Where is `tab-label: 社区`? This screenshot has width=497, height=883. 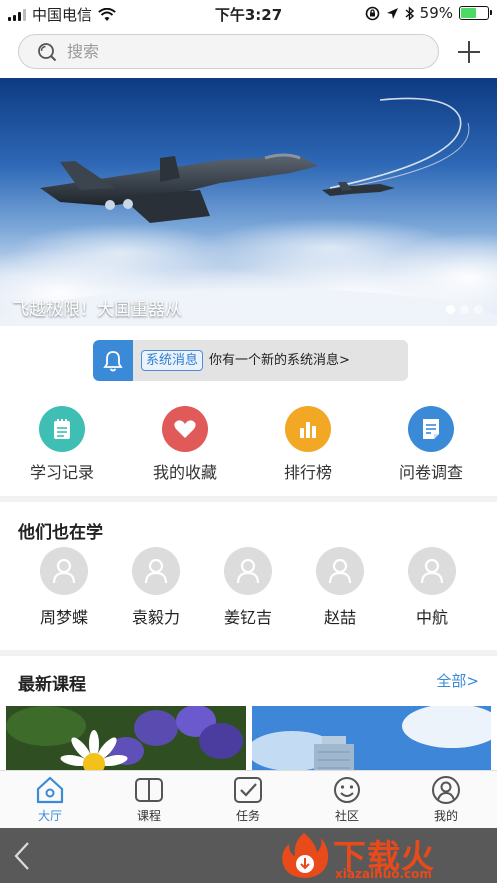 tab-label: 社区 is located at coordinates (346, 816).